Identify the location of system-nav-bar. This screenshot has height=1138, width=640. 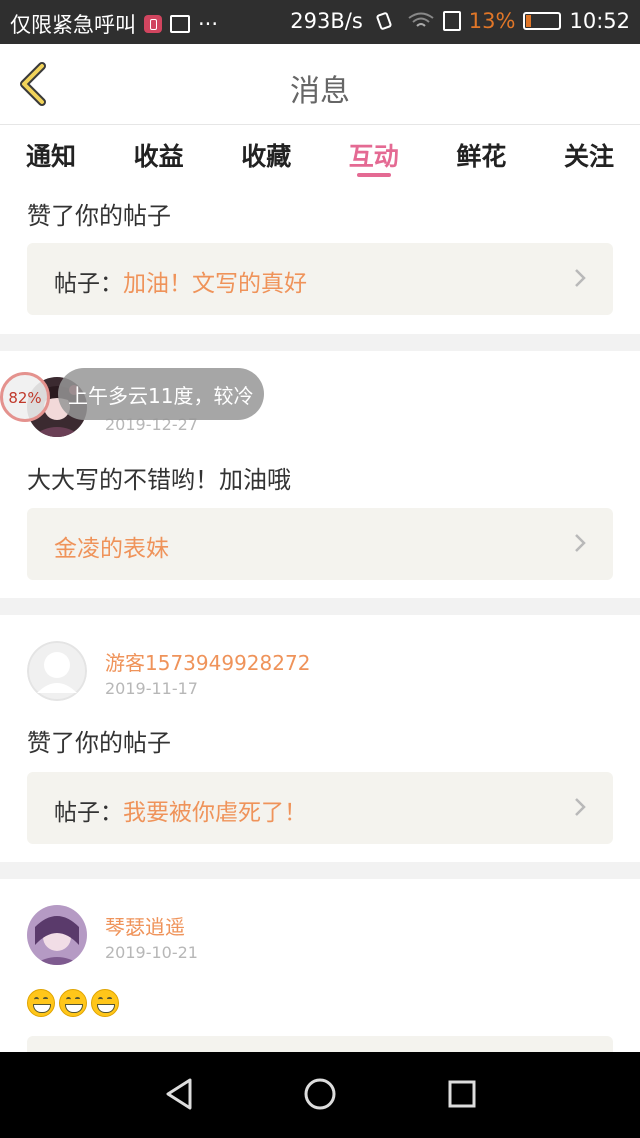
(320, 1095).